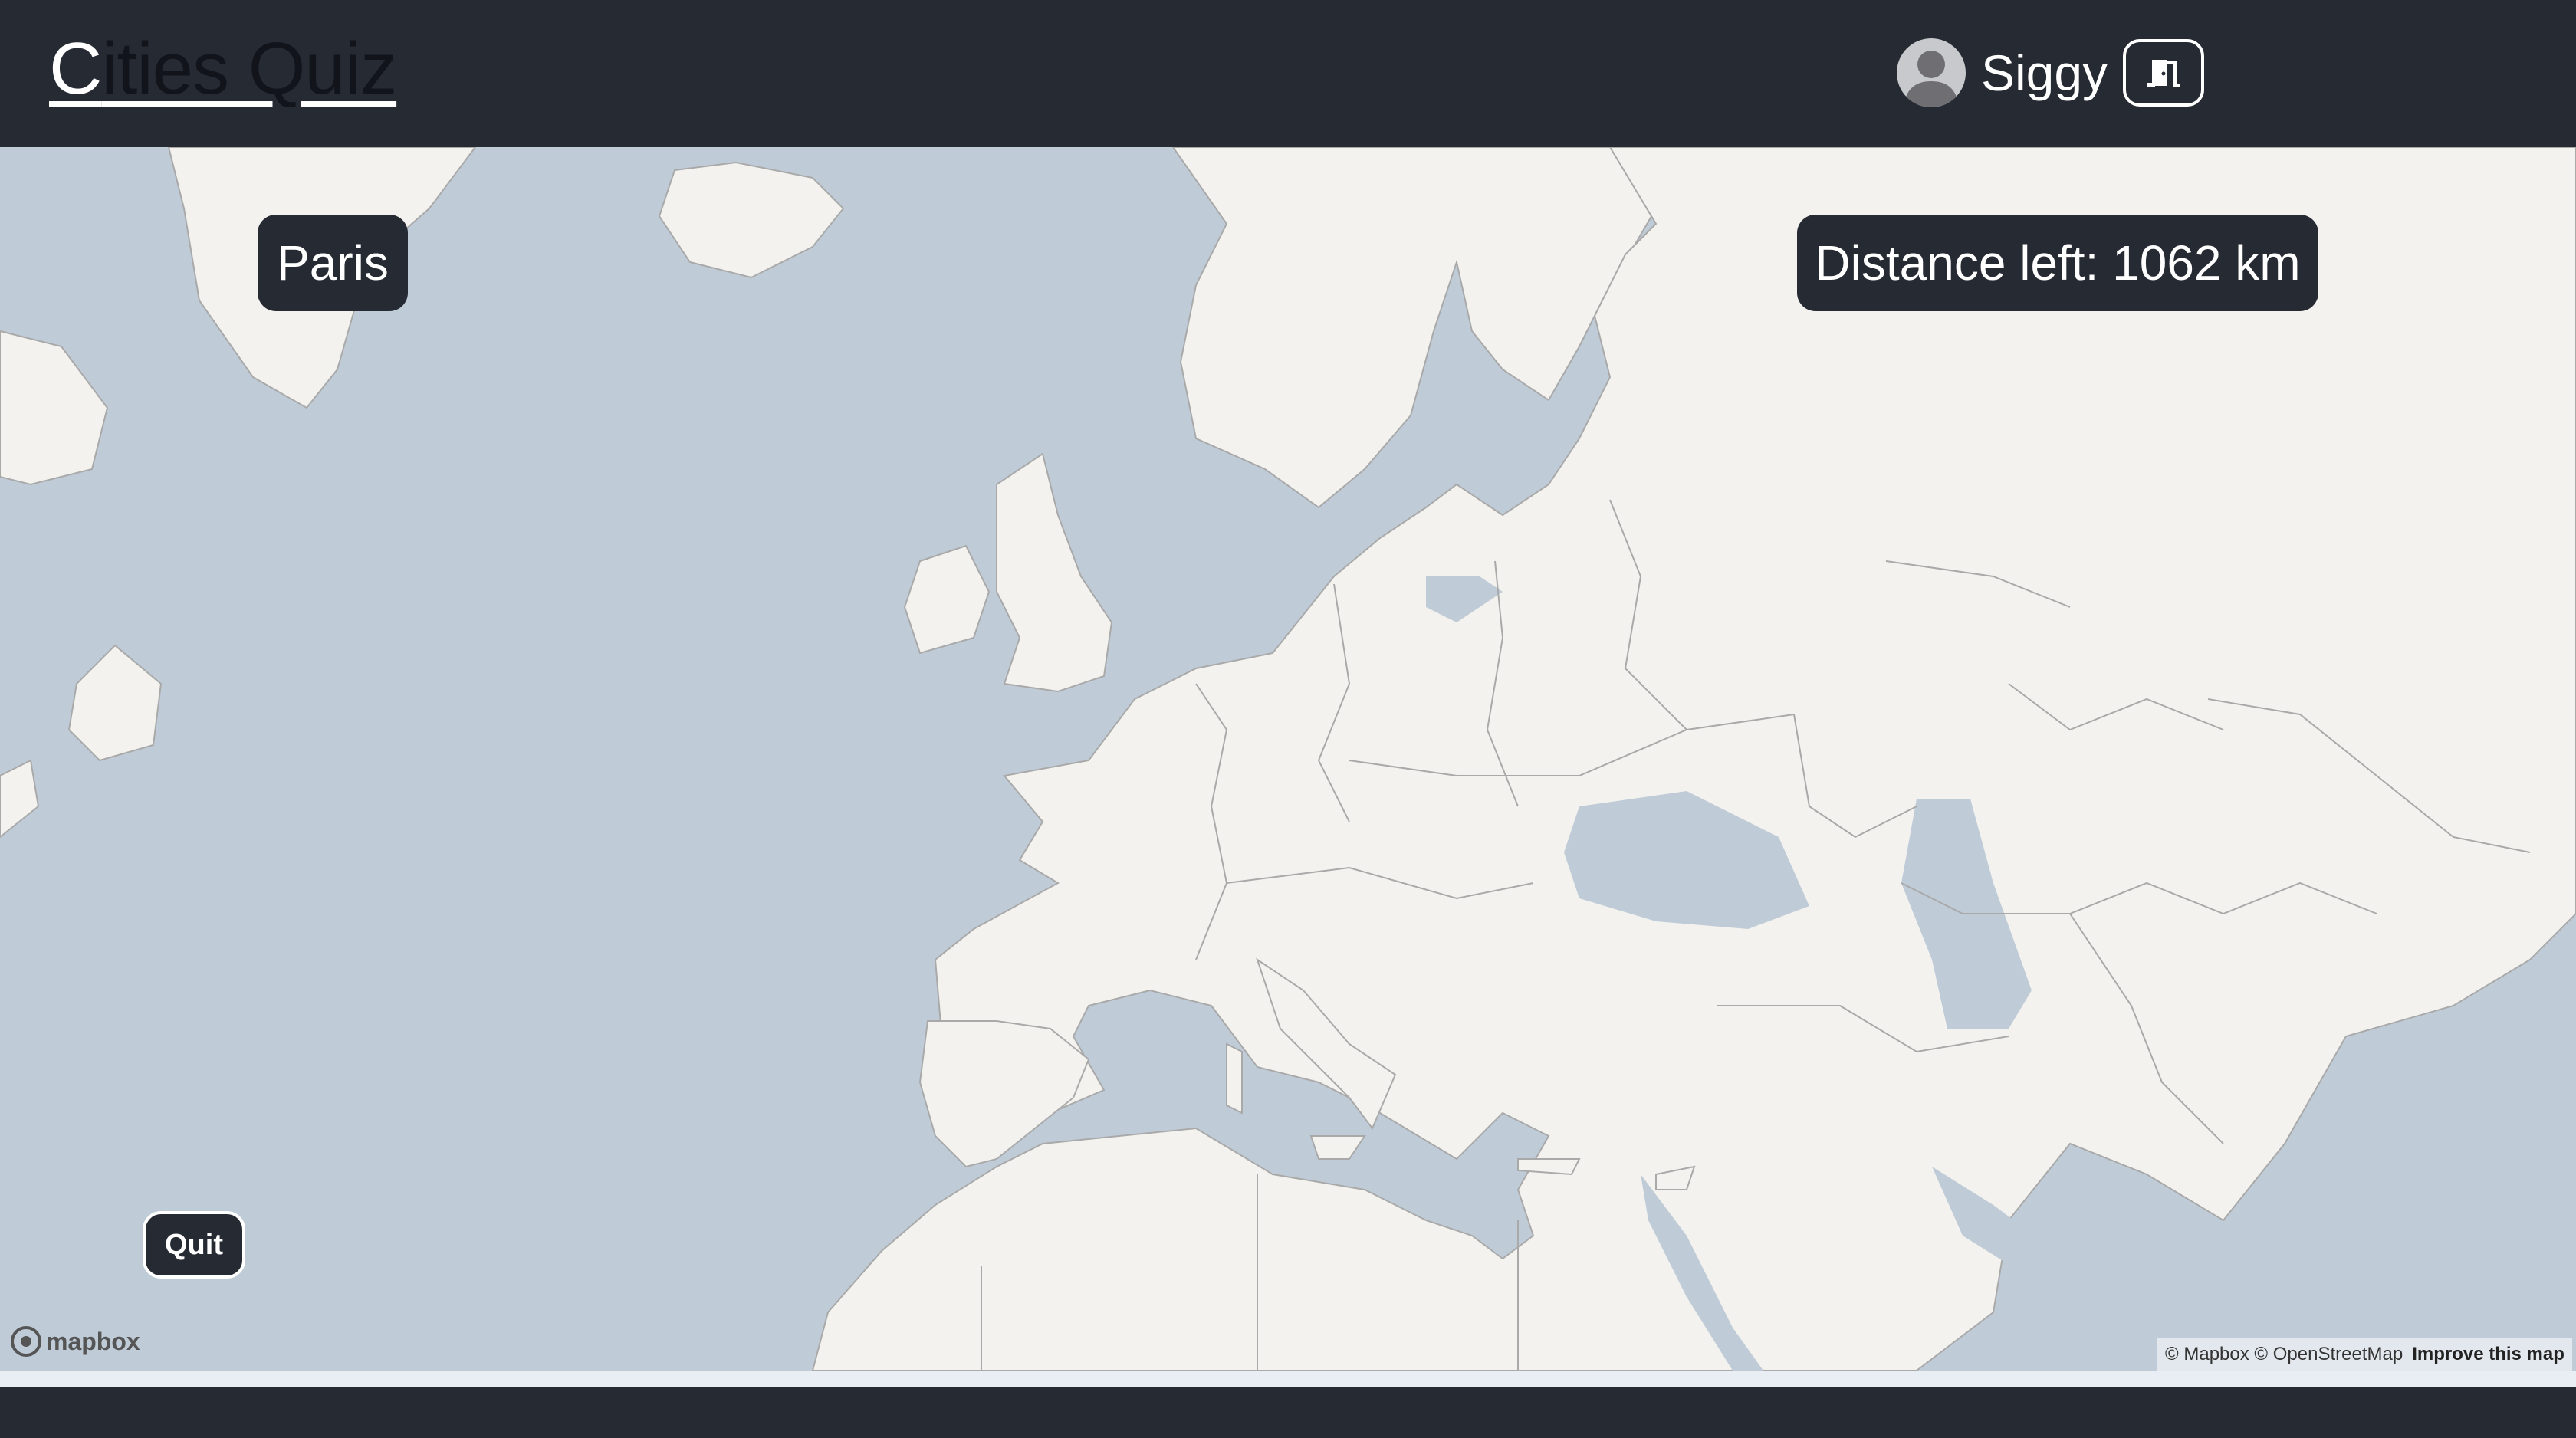  Describe the element at coordinates (1288, 73) in the screenshot. I see `app-header: Cities Quiz Siggy` at that location.